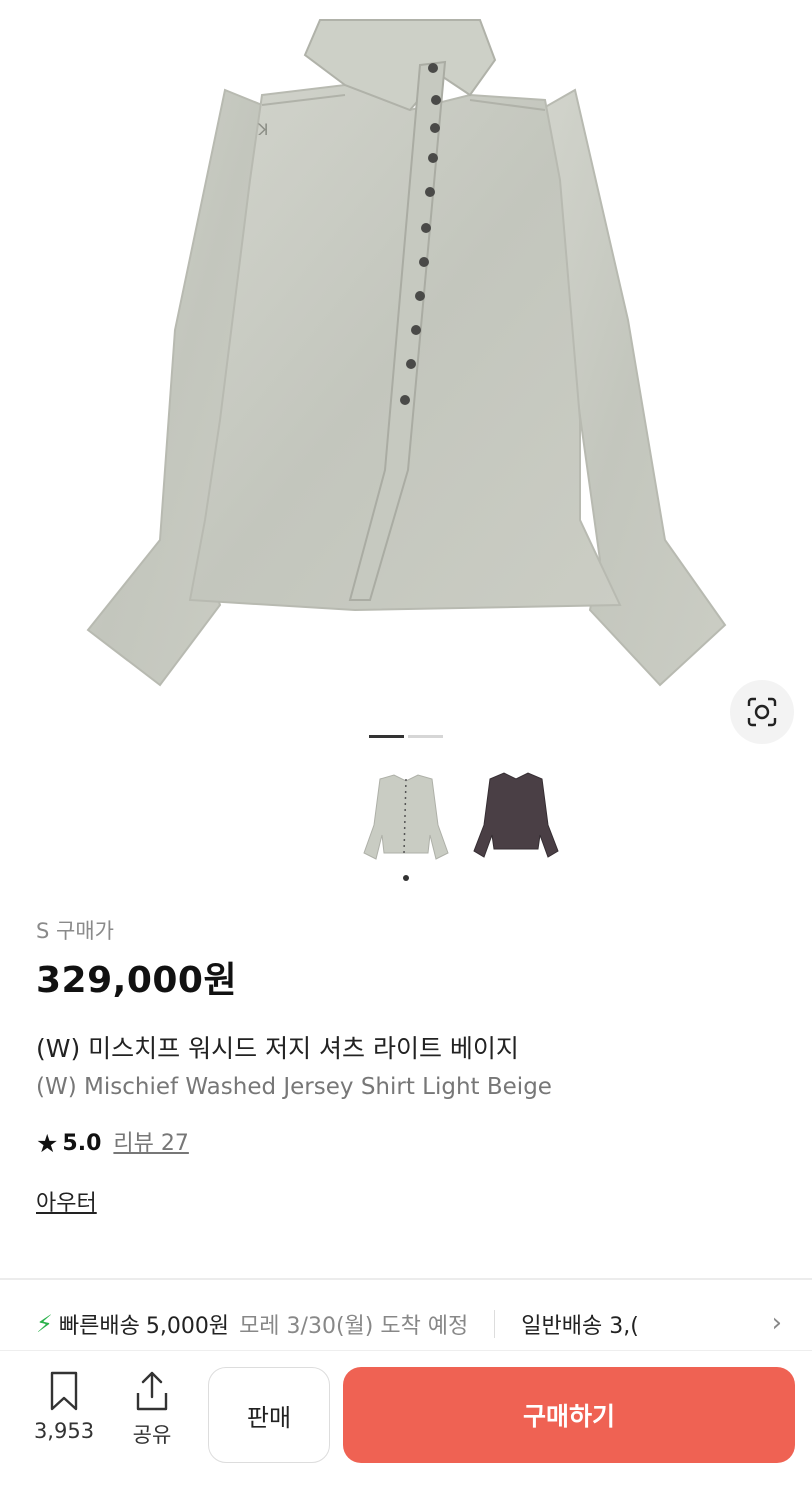  Describe the element at coordinates (269, 1415) in the screenshot. I see `sell-button: 판매` at that location.